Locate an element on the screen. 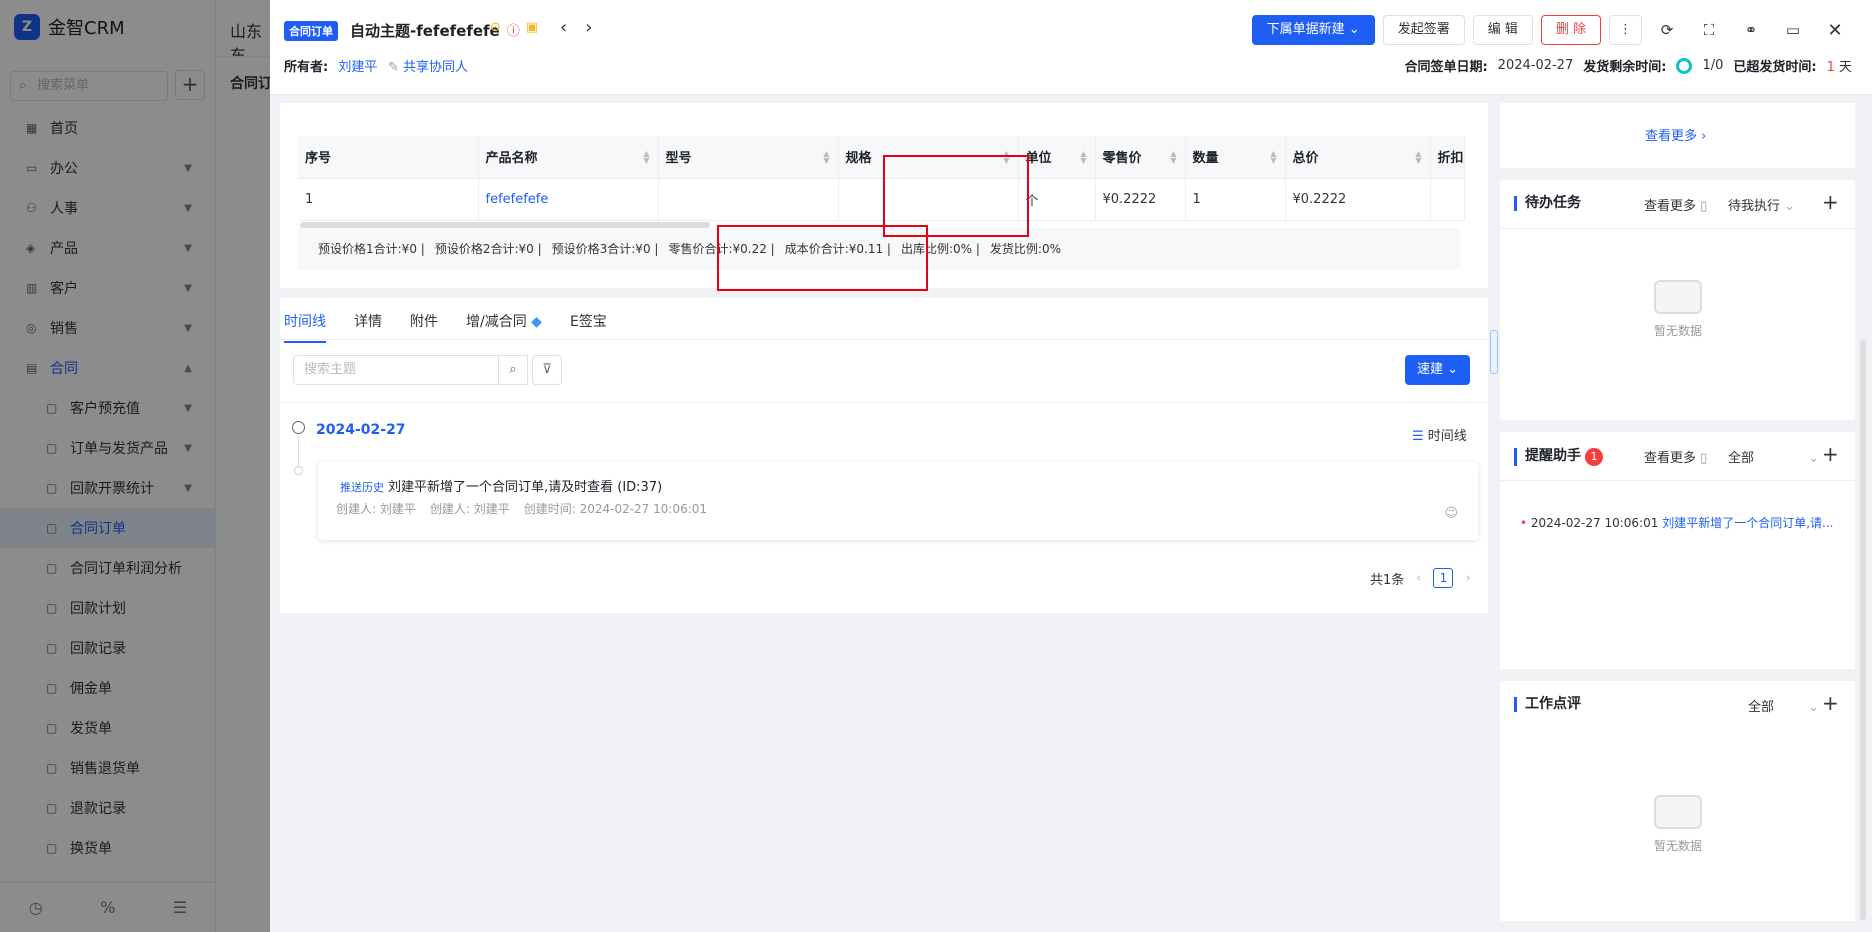 The image size is (1872, 932). sign-date-value: 2024-02-27 is located at coordinates (1535, 65).